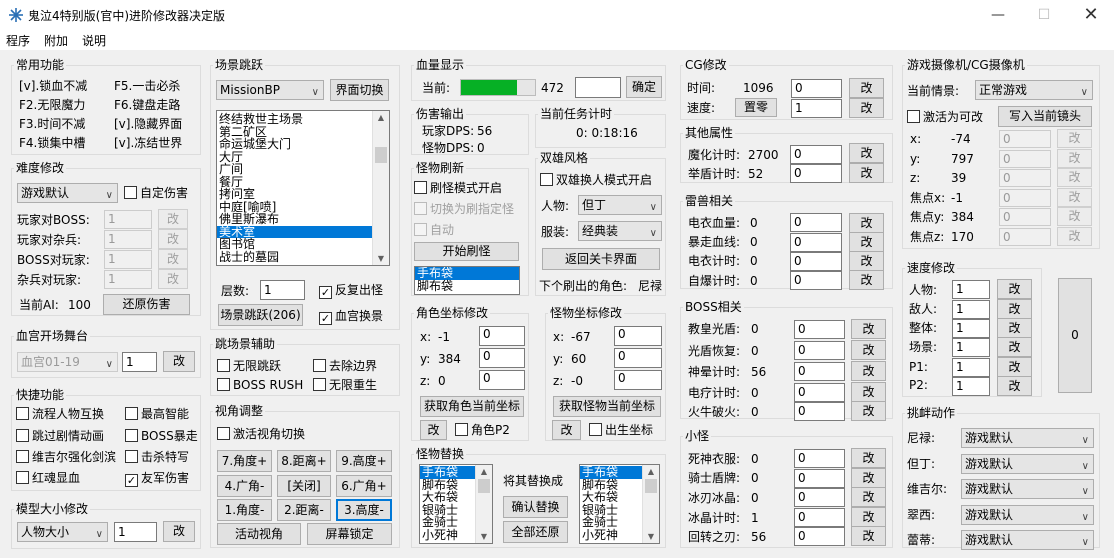 This screenshot has height=558, width=1114. I want to click on character-select: 但丁 ∨, so click(620, 205).